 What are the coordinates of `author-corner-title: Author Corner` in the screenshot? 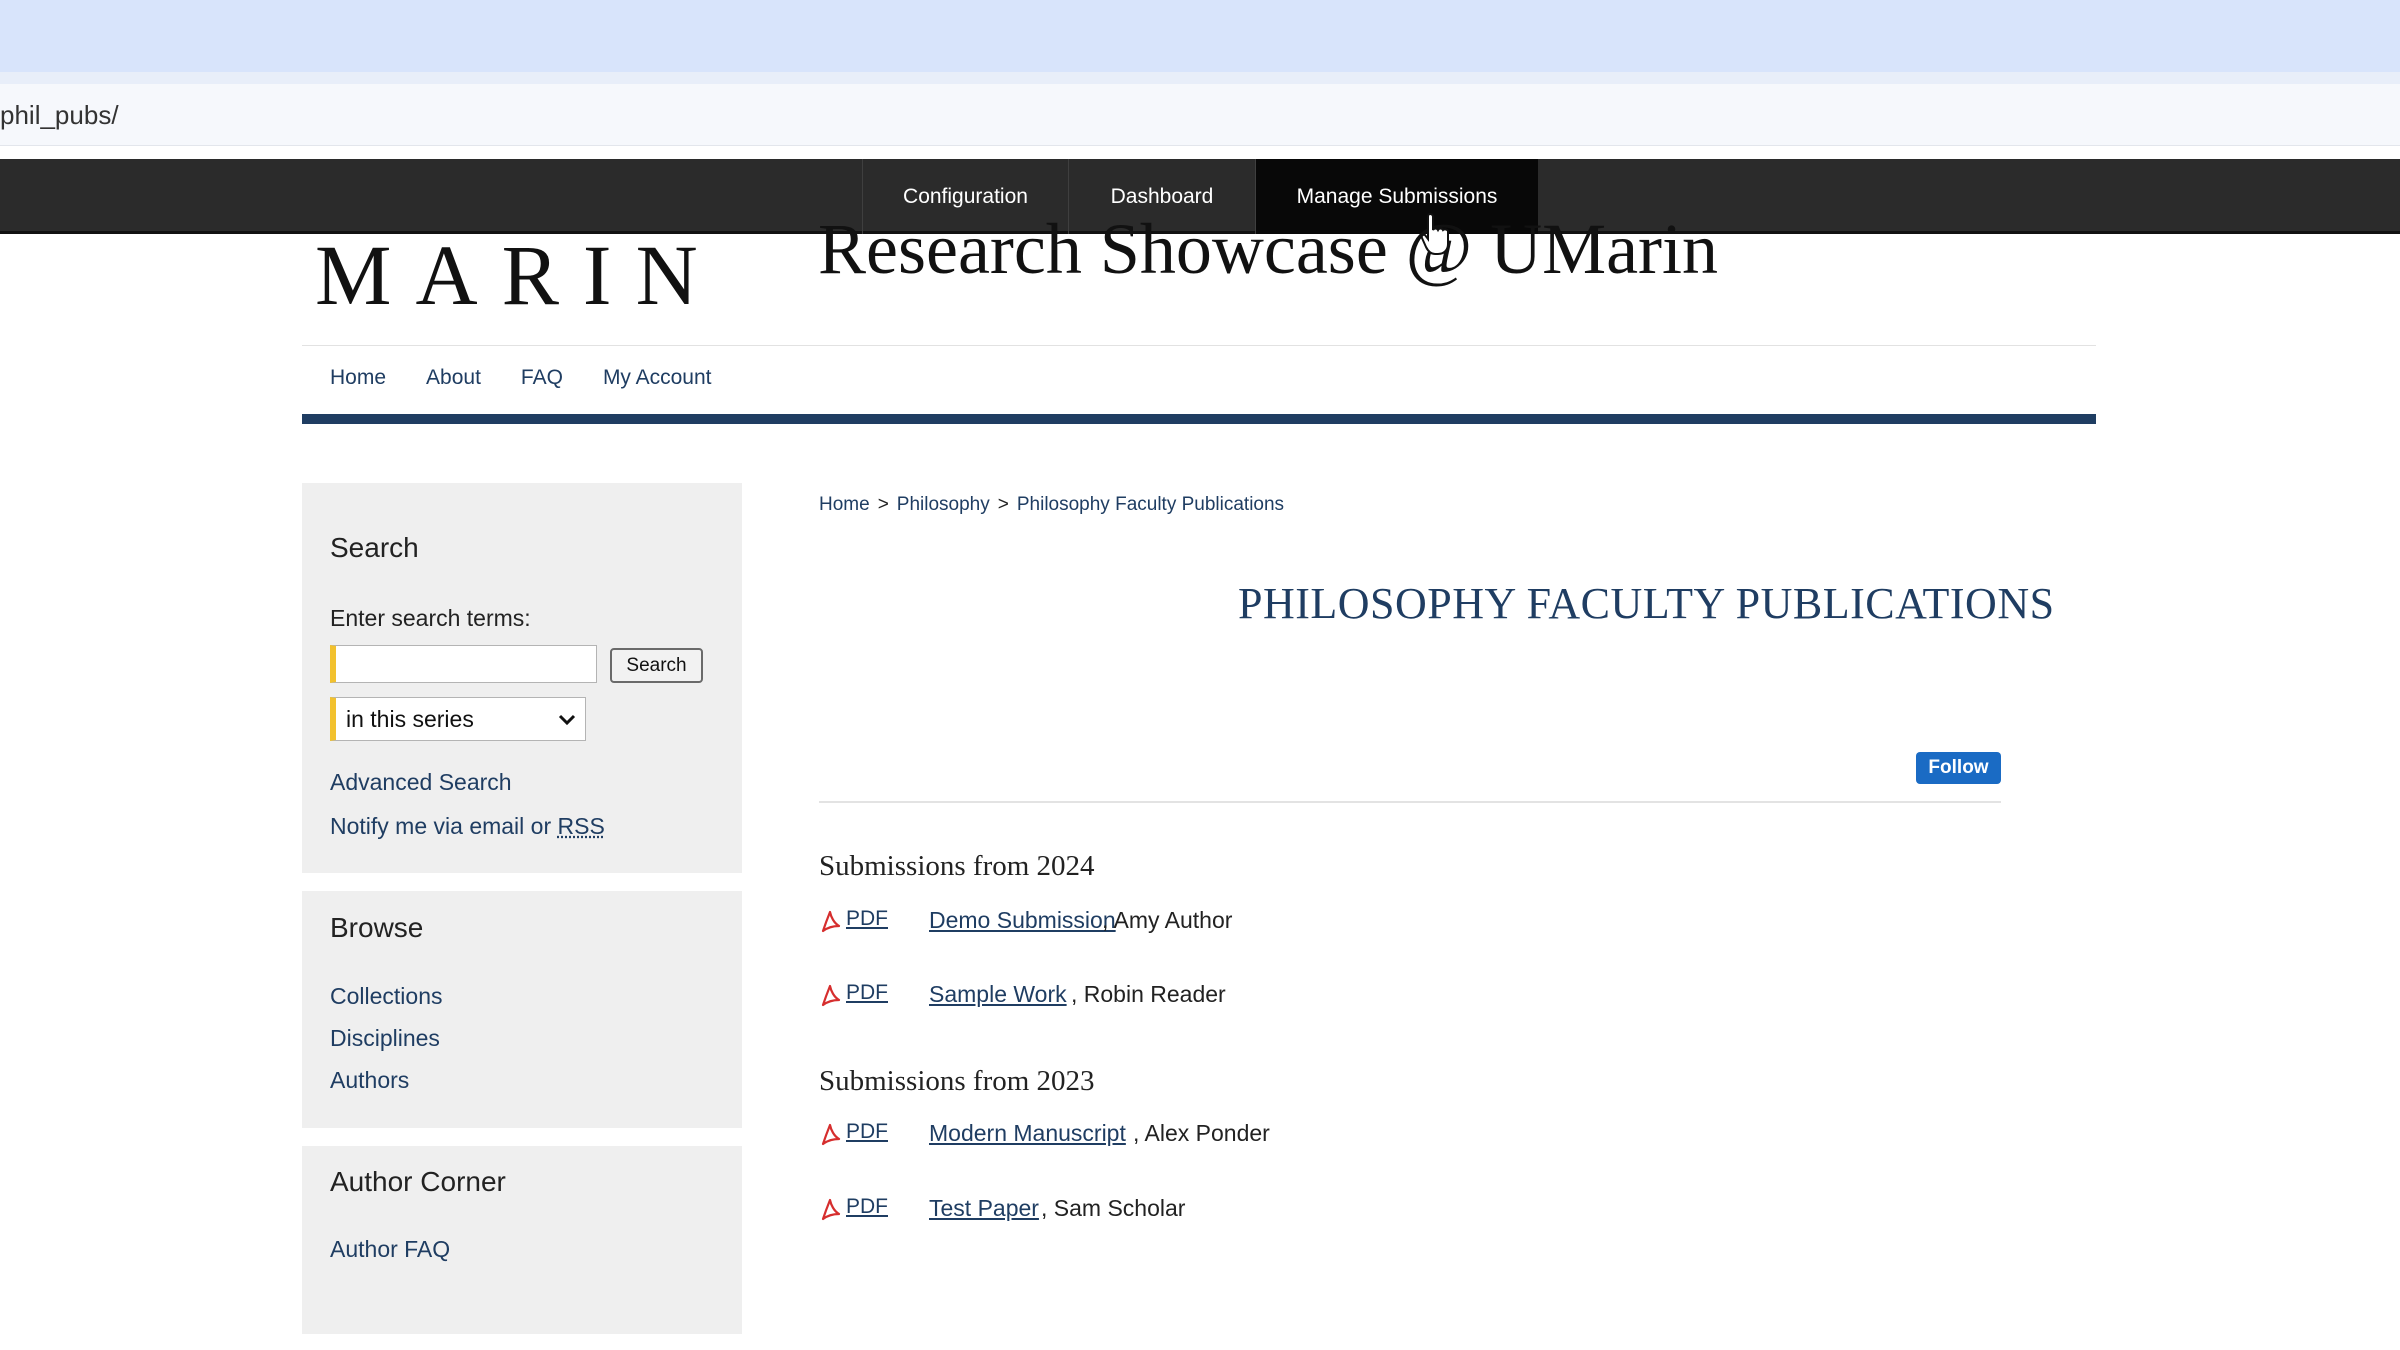 It's located at (418, 1181).